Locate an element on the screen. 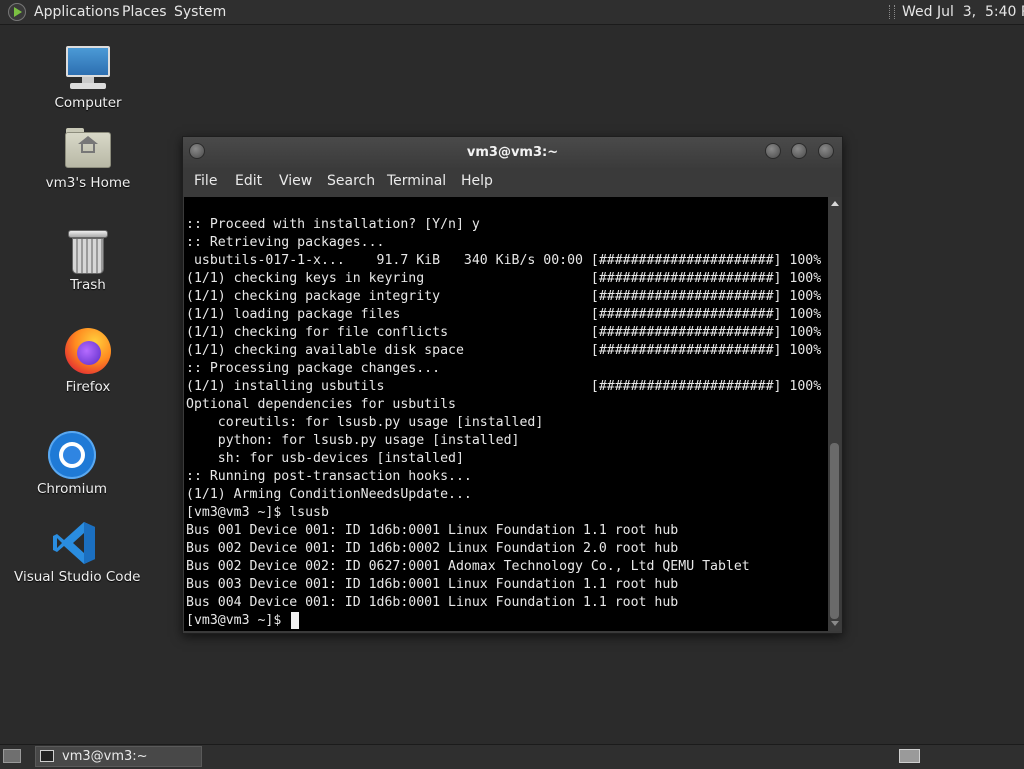  terminal-line: sh: for usb-devices [installed] is located at coordinates (325, 458).